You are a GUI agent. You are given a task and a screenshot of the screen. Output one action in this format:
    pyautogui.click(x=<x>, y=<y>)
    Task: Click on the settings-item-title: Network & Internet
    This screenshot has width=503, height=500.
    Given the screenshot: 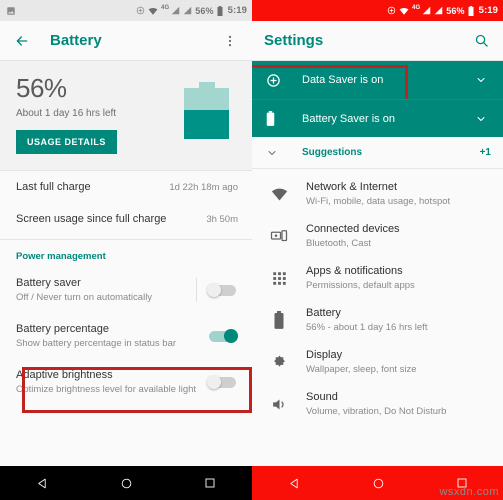 What is the action you would take?
    pyautogui.click(x=352, y=187)
    